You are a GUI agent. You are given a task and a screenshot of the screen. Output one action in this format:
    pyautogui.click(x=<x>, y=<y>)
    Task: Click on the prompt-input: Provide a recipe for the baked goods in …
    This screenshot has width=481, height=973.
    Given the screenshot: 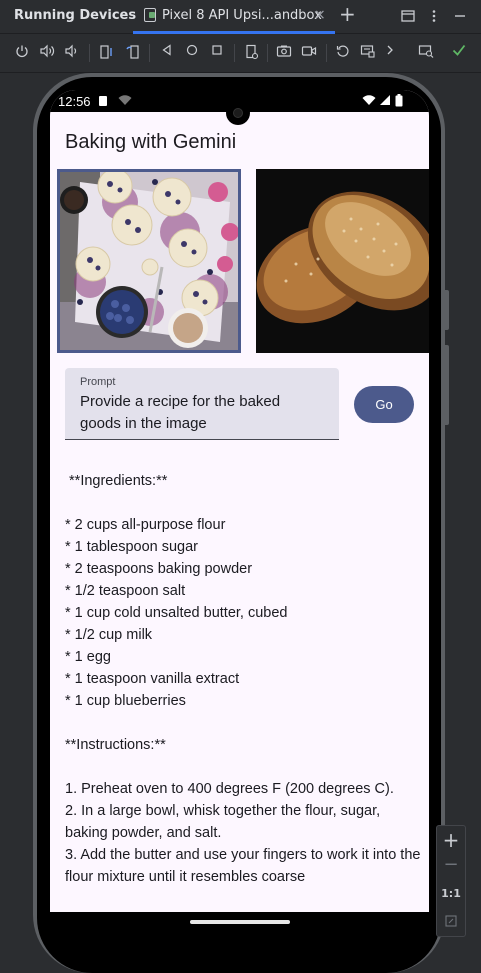 What is the action you would take?
    pyautogui.click(x=200, y=413)
    